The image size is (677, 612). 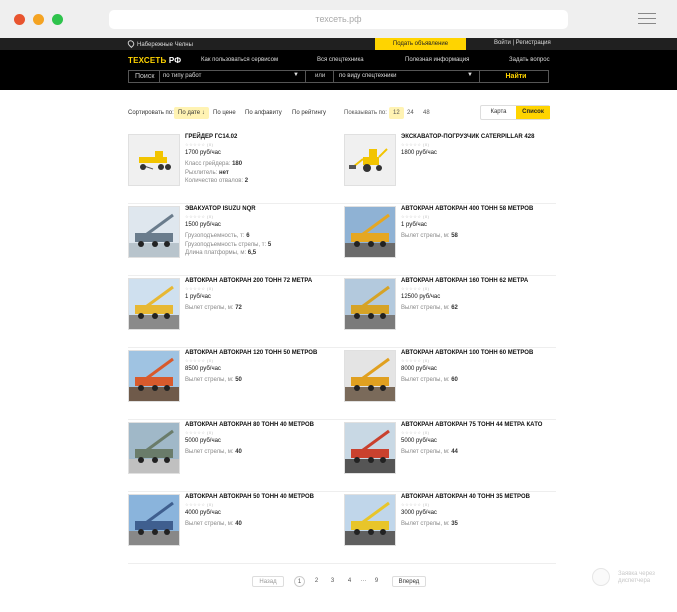 I want to click on site-logo: ТЕХСЕТЬ РФ, so click(x=154, y=60).